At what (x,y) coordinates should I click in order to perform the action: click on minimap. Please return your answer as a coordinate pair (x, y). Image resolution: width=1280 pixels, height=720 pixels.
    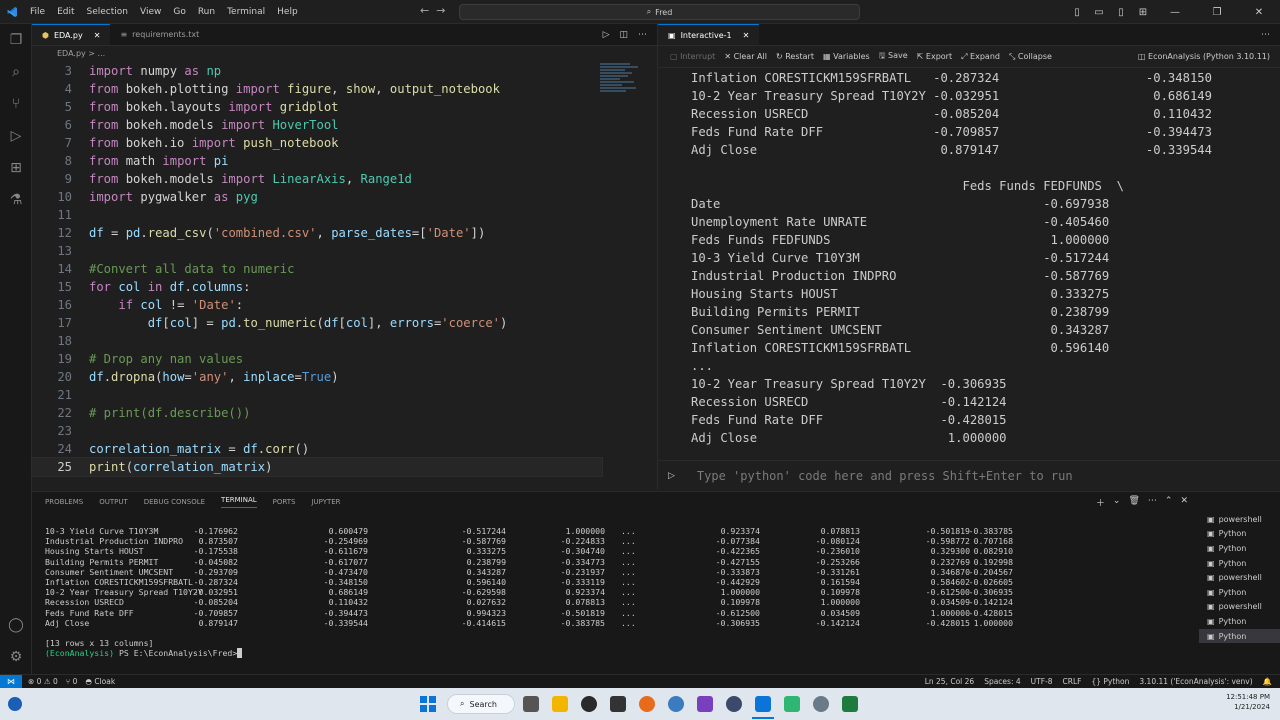
    Looking at the image, I should click on (622, 82).